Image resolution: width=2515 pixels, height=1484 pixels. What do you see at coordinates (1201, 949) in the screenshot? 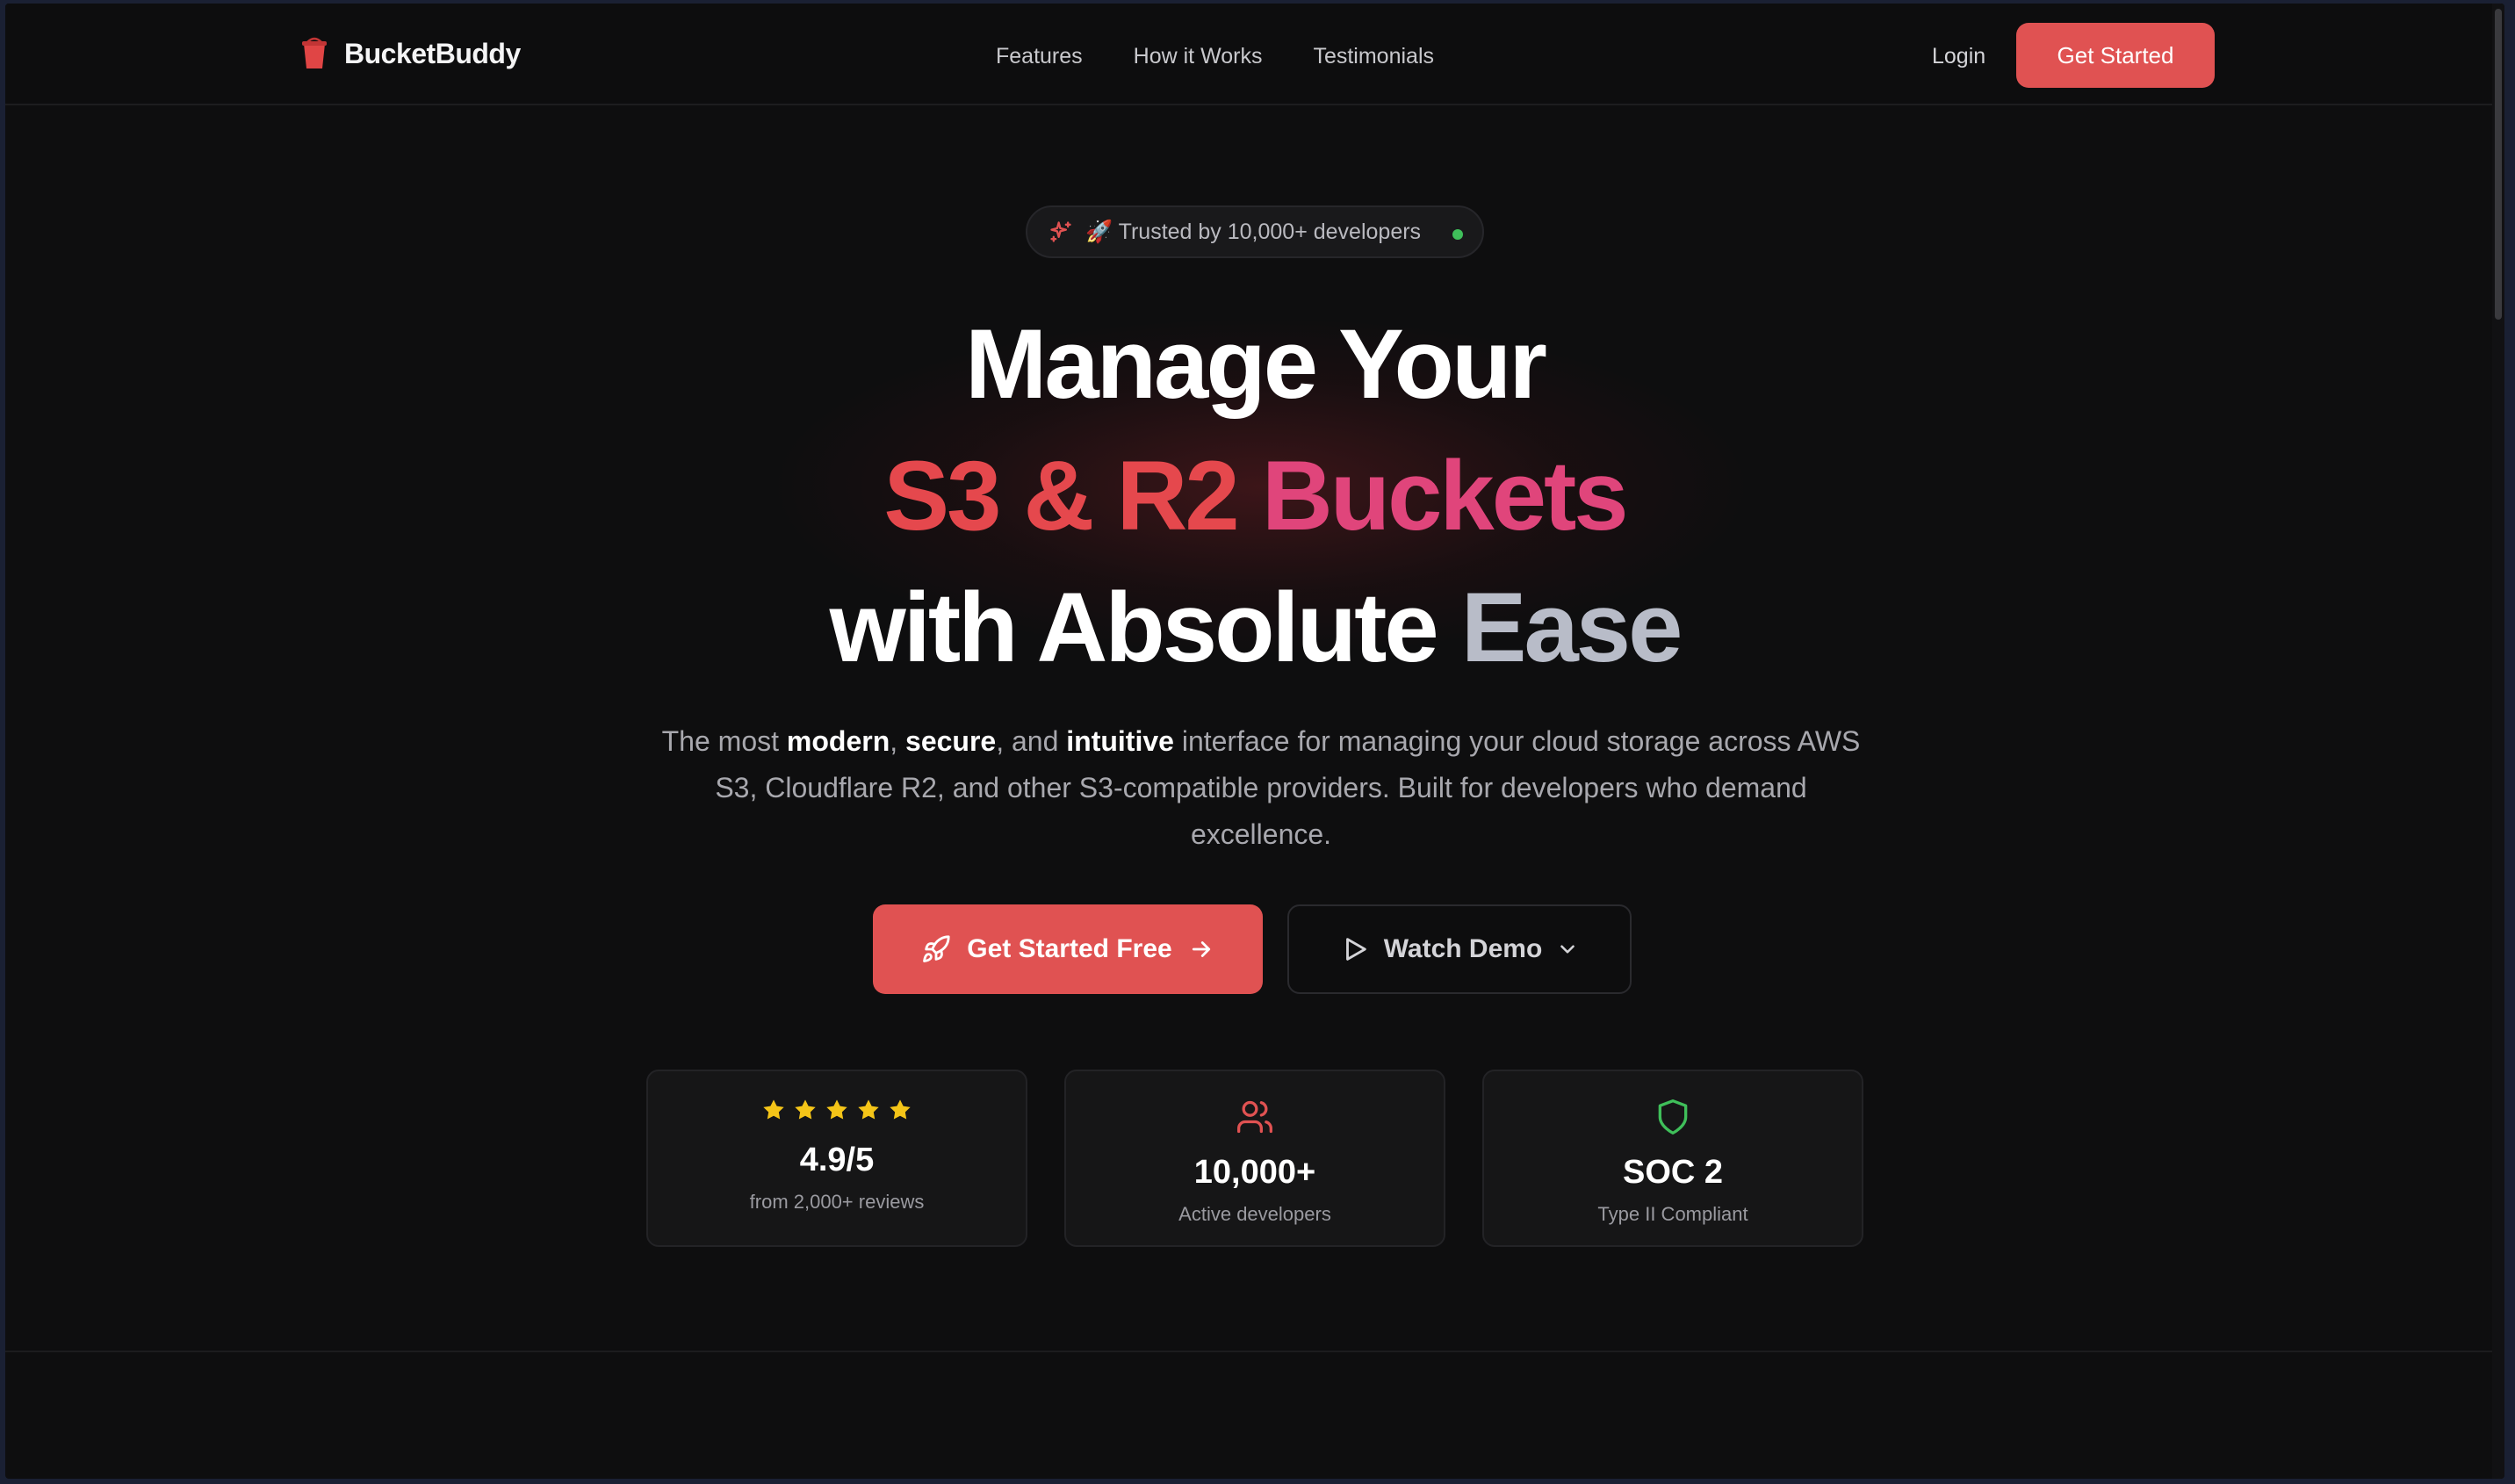
I see `arrow-right-icon` at bounding box center [1201, 949].